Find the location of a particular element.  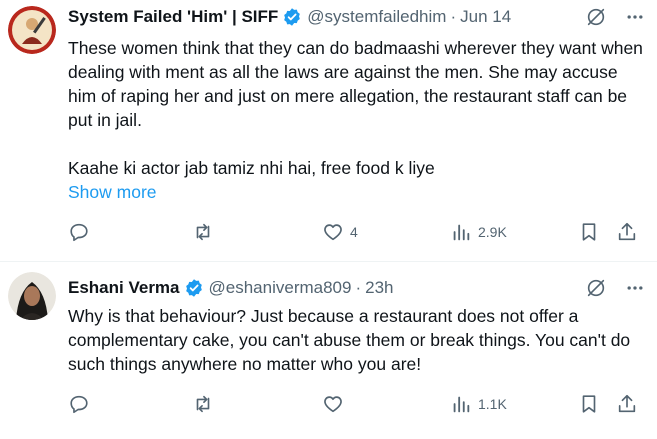

handle: @eshaniverma809 is located at coordinates (280, 288).